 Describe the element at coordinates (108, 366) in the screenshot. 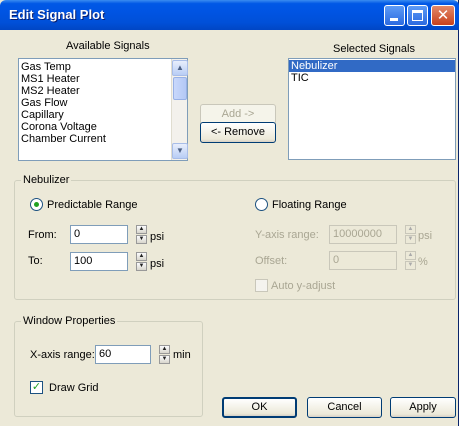

I see `window-properties-group: Window Properties` at that location.